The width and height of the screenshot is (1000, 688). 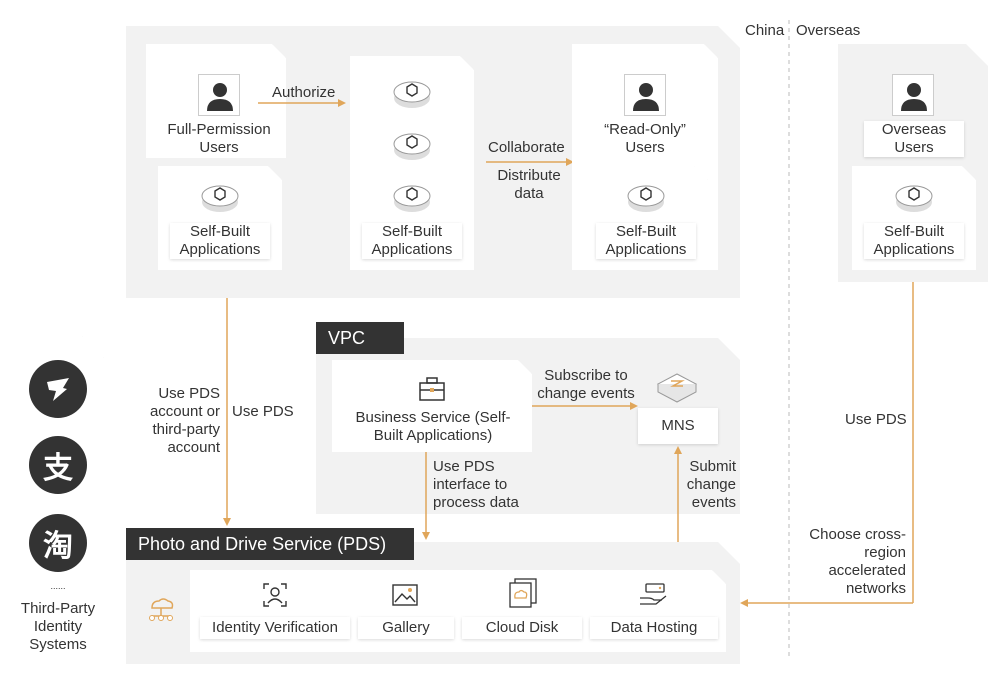 I want to click on use-pds-right-label: Use PDS, so click(x=876, y=419).